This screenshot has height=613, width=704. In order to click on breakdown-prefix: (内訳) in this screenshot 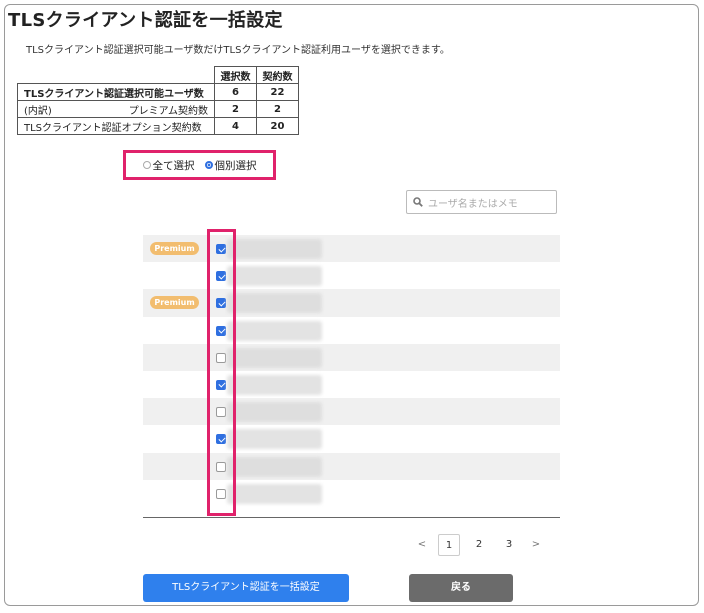, I will do `click(38, 111)`.